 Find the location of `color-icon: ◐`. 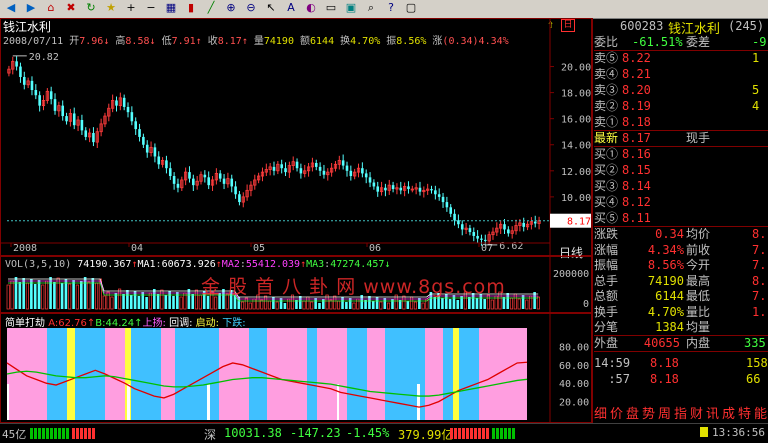

color-icon: ◐ is located at coordinates (311, 8).